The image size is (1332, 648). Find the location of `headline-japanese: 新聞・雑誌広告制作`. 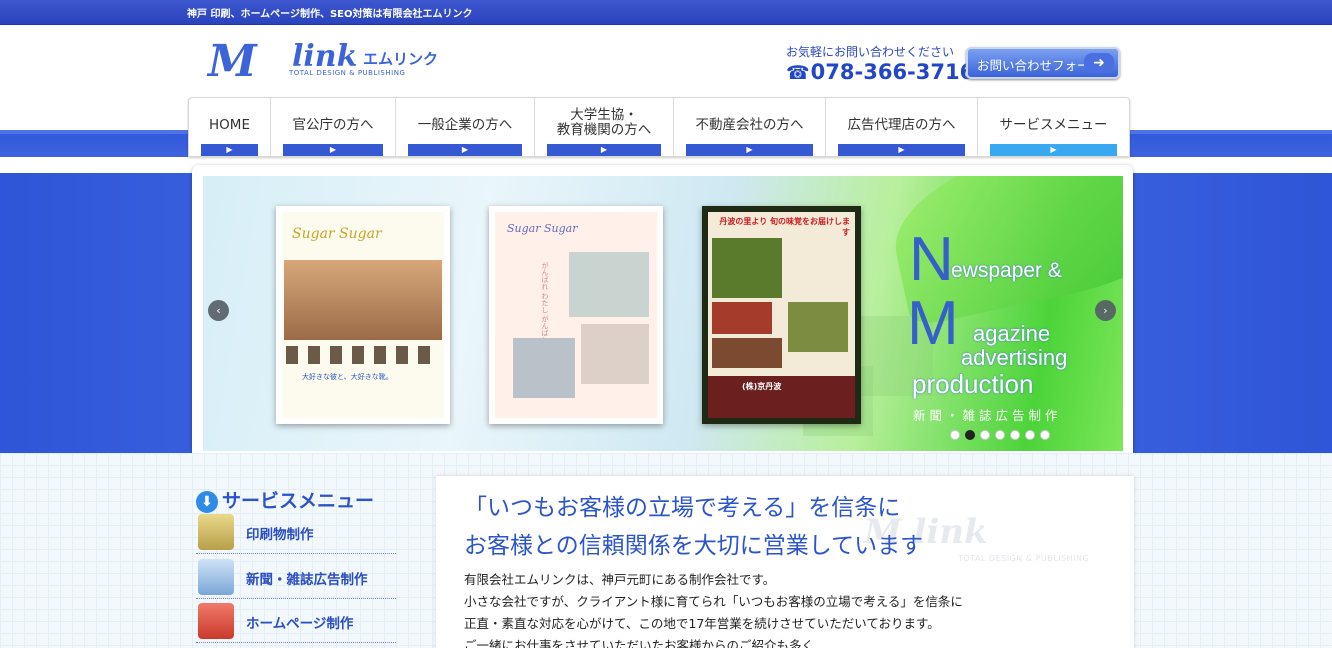

headline-japanese: 新聞・雑誌広告制作 is located at coordinates (987, 415).